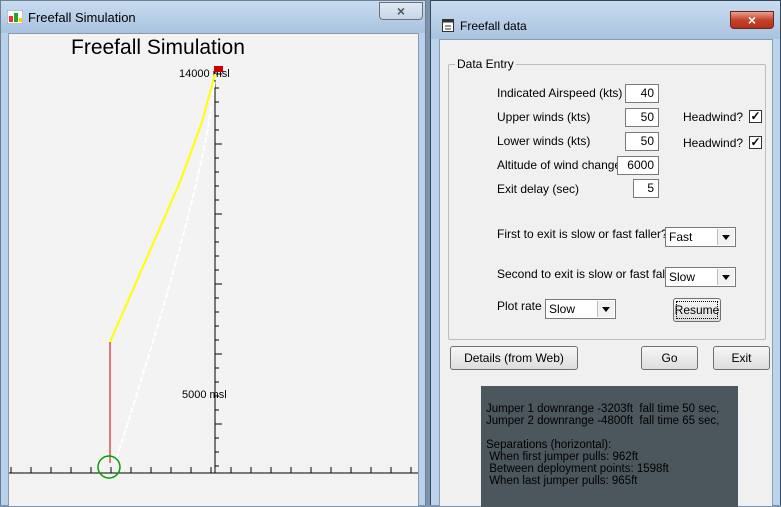 The width and height of the screenshot is (781, 507). Describe the element at coordinates (544, 141) in the screenshot. I see `lower-winds-label: Lower winds (kts)` at that location.